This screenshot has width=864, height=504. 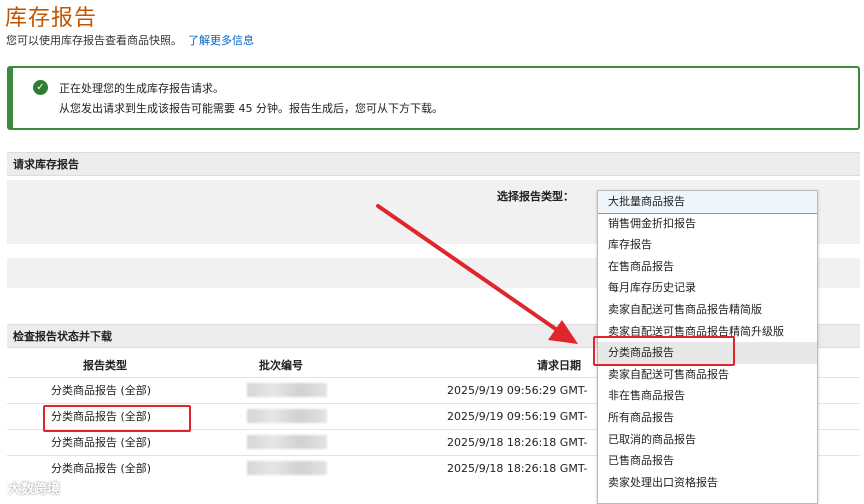 I want to click on annotation-arrow, so click(x=477, y=274).